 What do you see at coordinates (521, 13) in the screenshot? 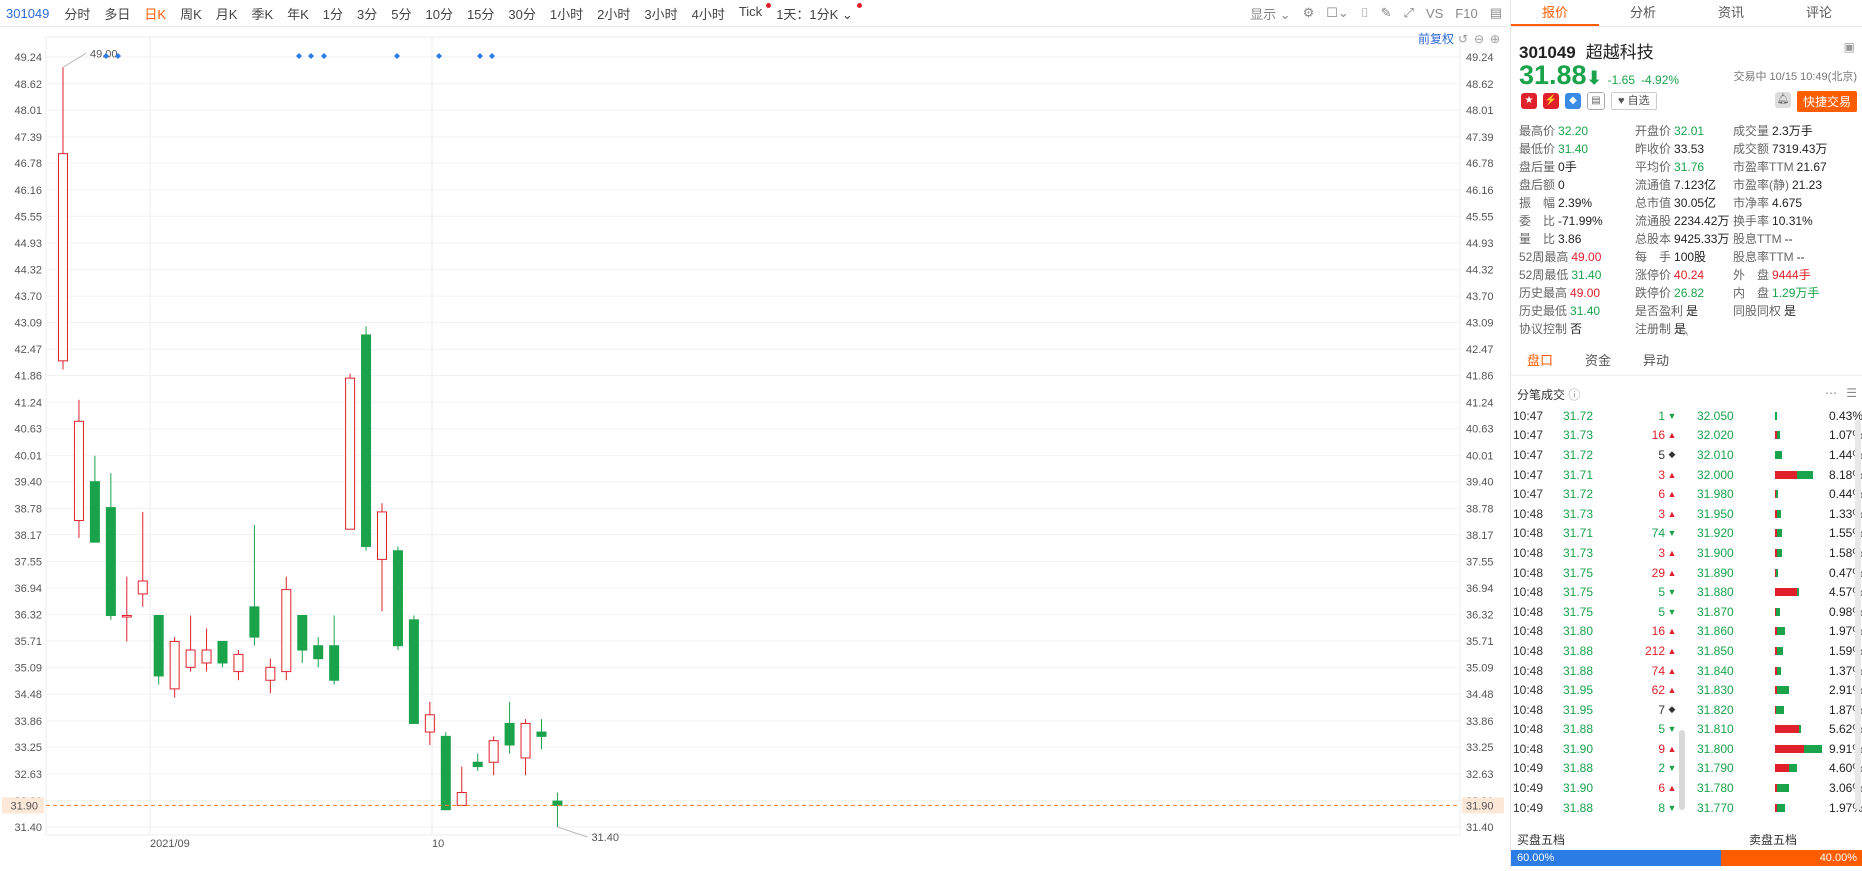
I see `period-tab-12: 30分` at bounding box center [521, 13].